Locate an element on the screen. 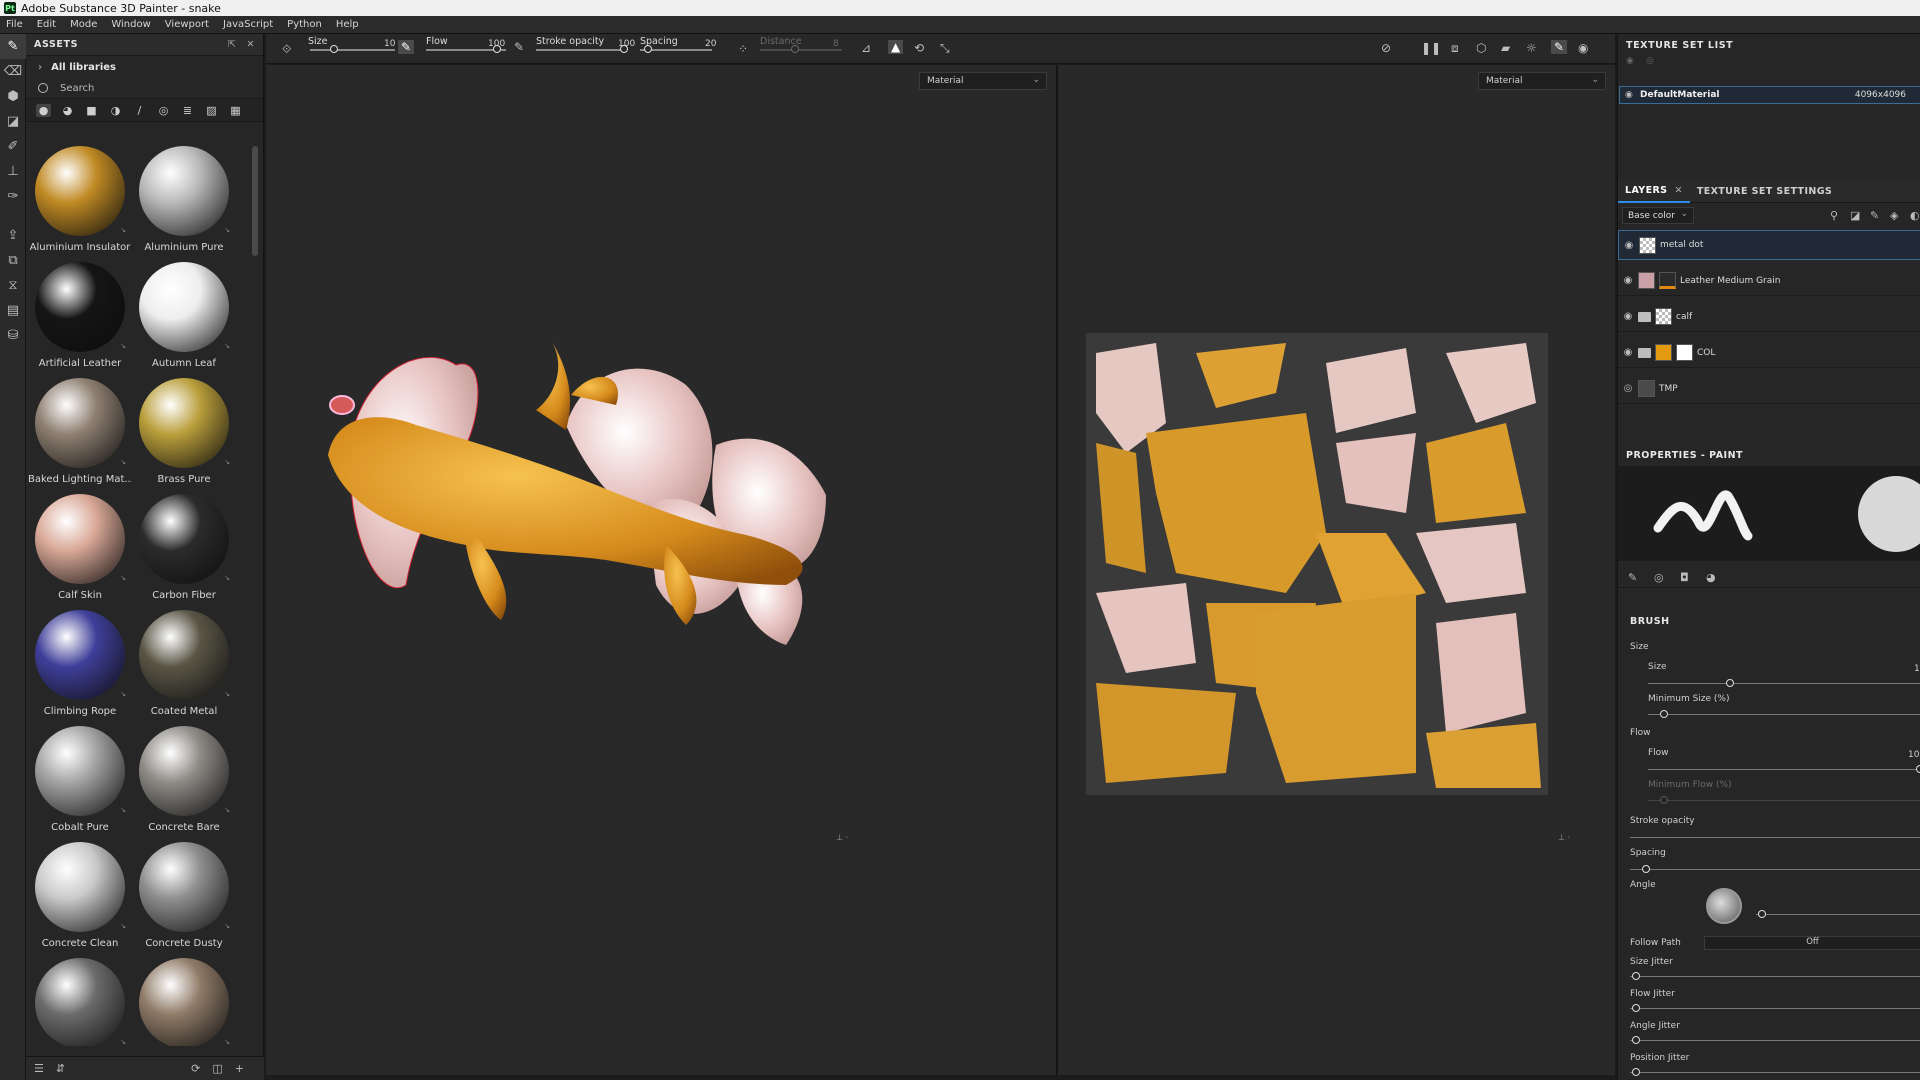 Image resolution: width=1920 pixels, height=1080 pixels. toolbar-spacing-value: 20 is located at coordinates (710, 44).